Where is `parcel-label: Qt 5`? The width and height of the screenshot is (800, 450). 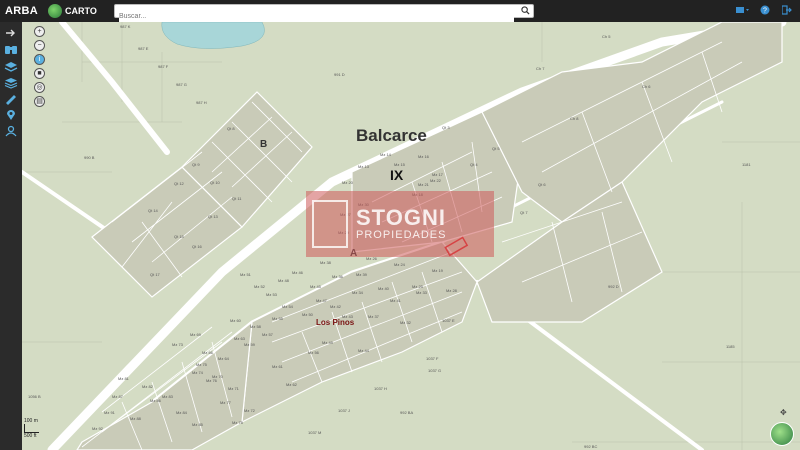
parcel-label: Qt 5 is located at coordinates (496, 148).